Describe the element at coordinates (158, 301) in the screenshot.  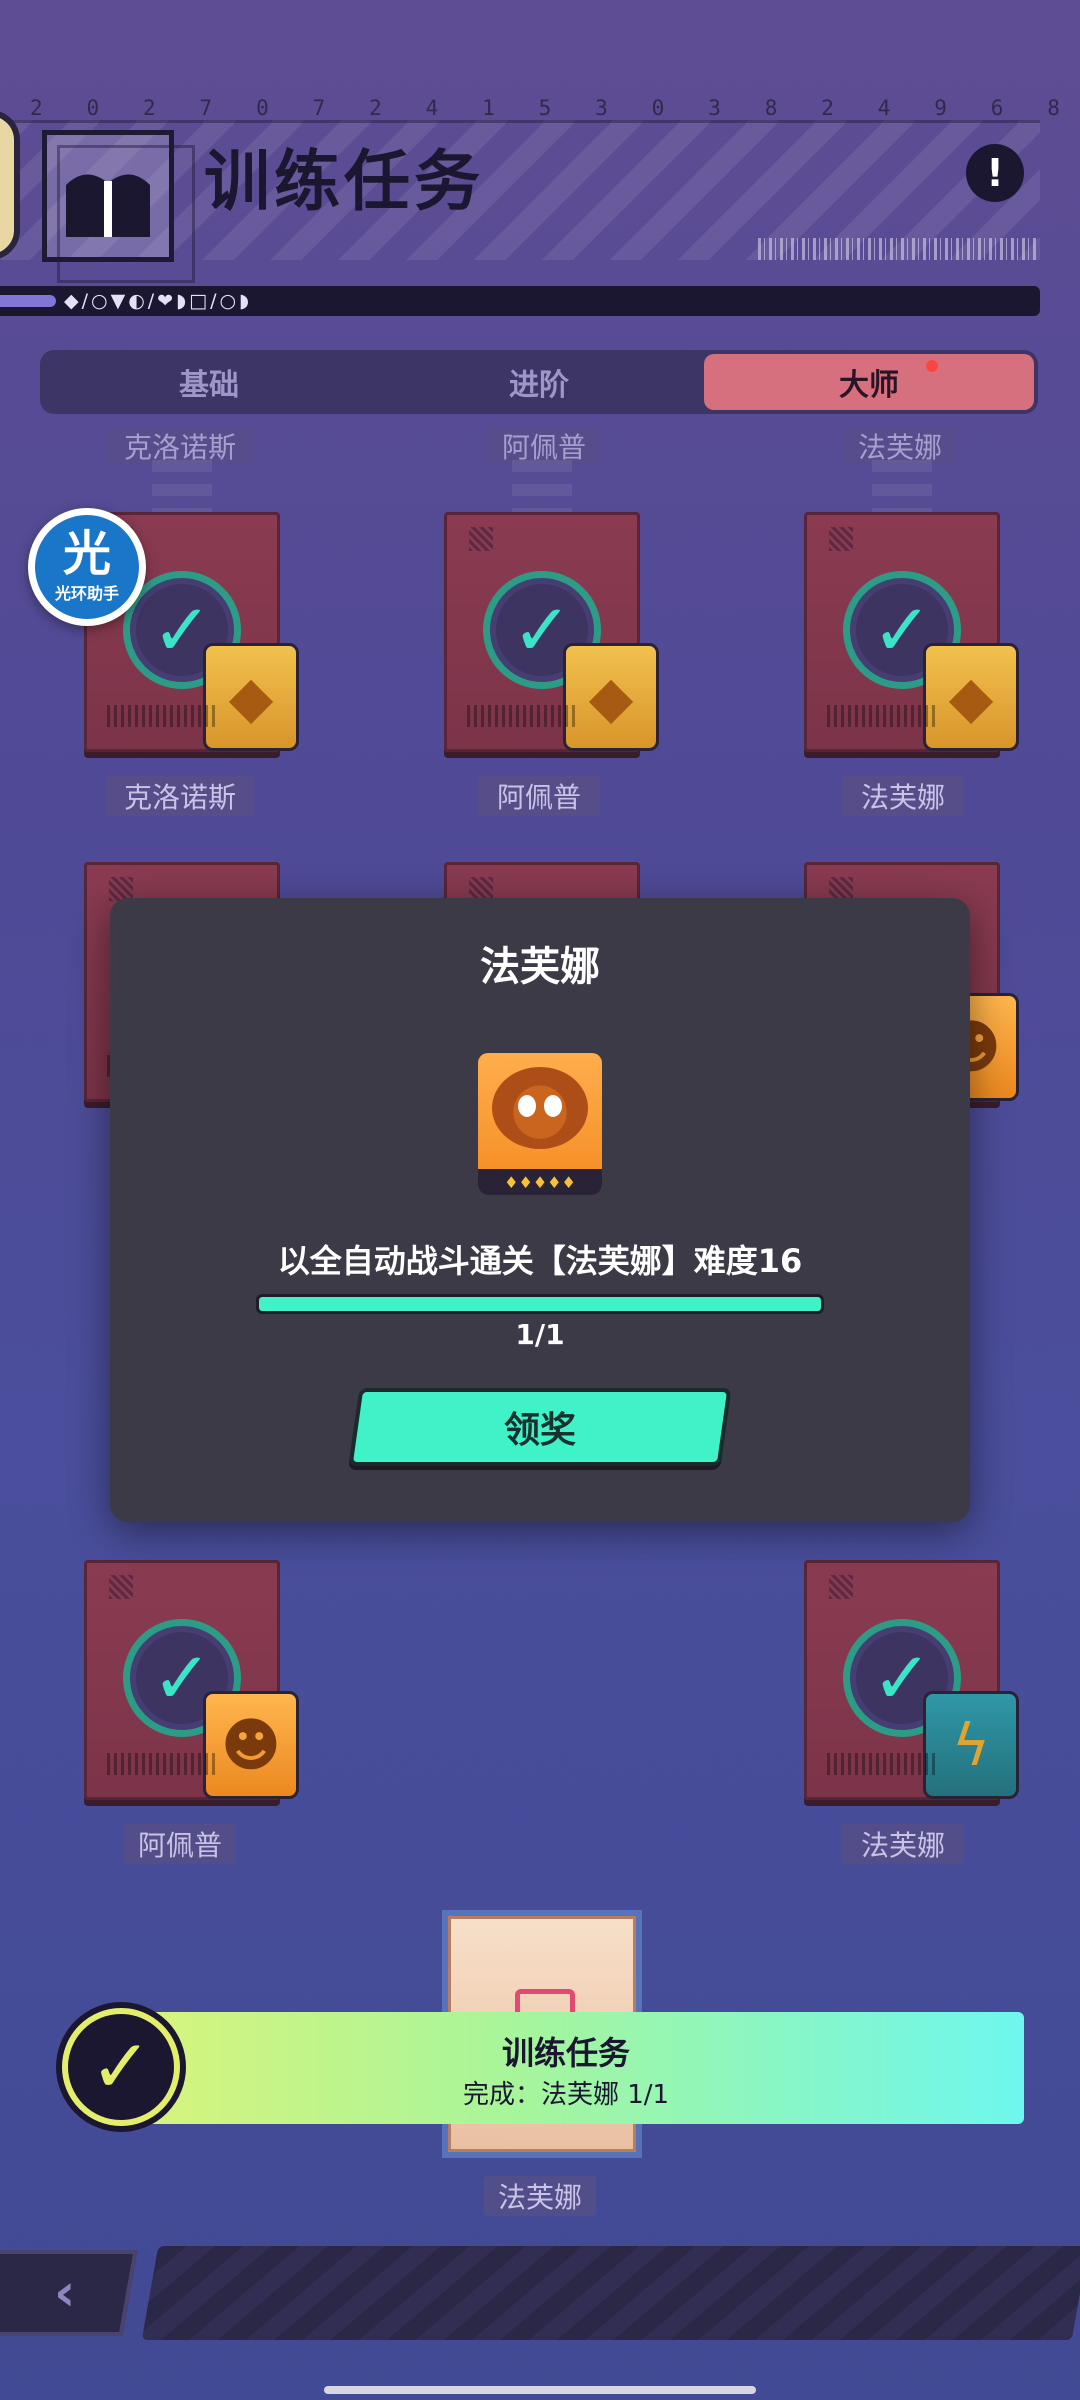
I see `header-symbols: ◆/○▼◐/❤◗□/○◗` at that location.